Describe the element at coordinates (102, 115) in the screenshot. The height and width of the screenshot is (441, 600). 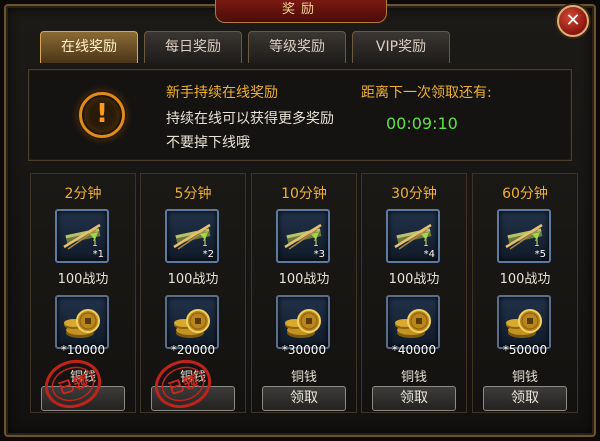
I see `exclamation-icon: !` at that location.